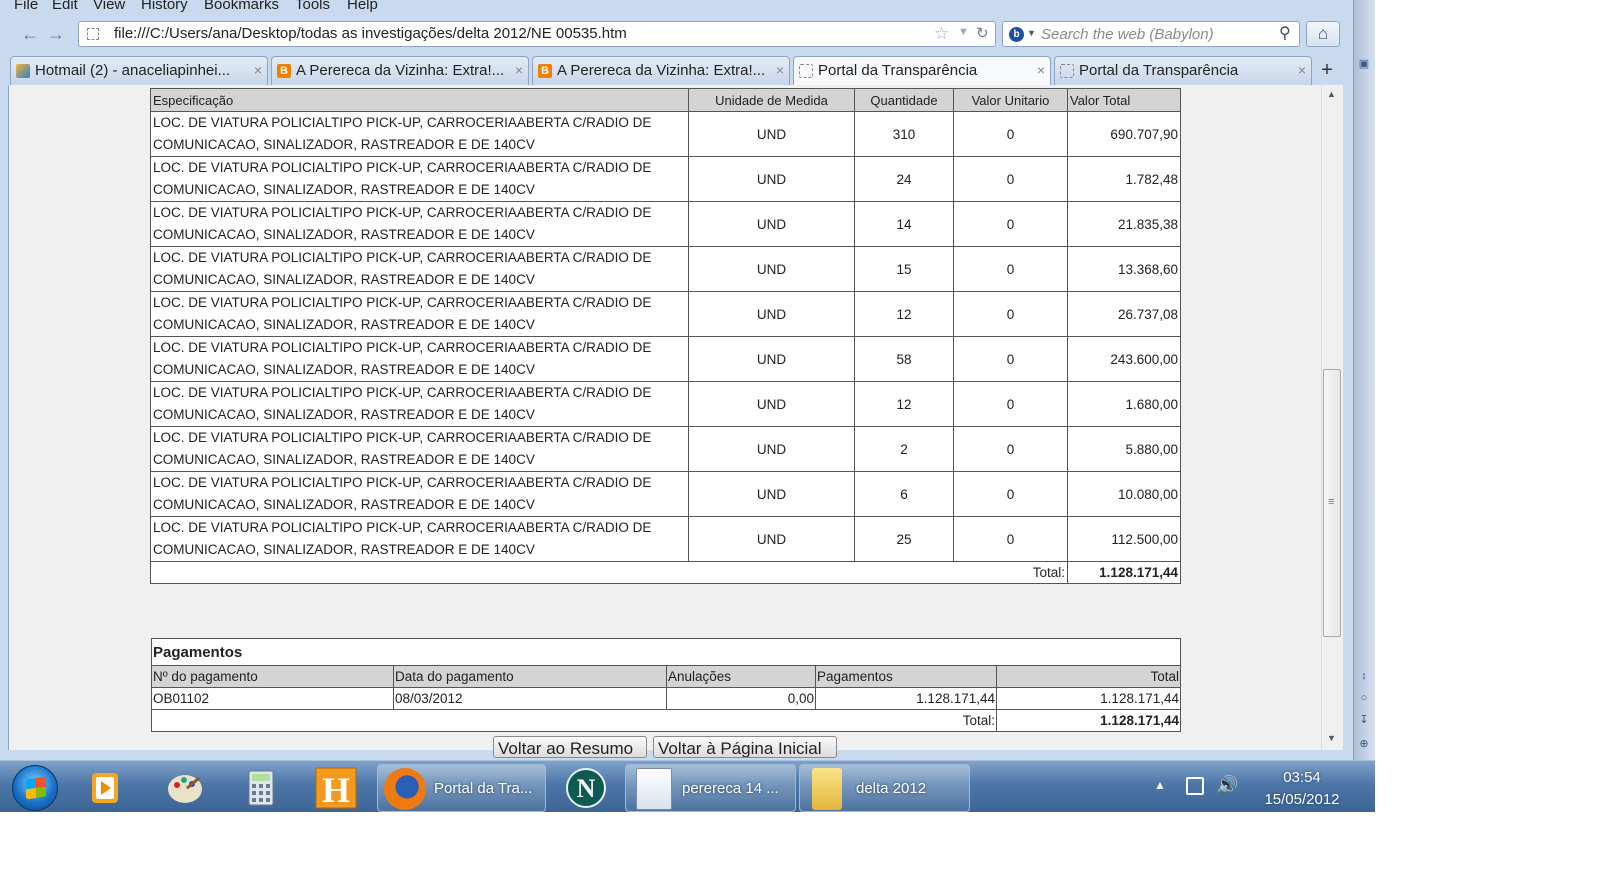 Image resolution: width=1600 pixels, height=896 pixels. Describe the element at coordinates (1331, 94) in the screenshot. I see `scroll-up-icon: ▲` at that location.